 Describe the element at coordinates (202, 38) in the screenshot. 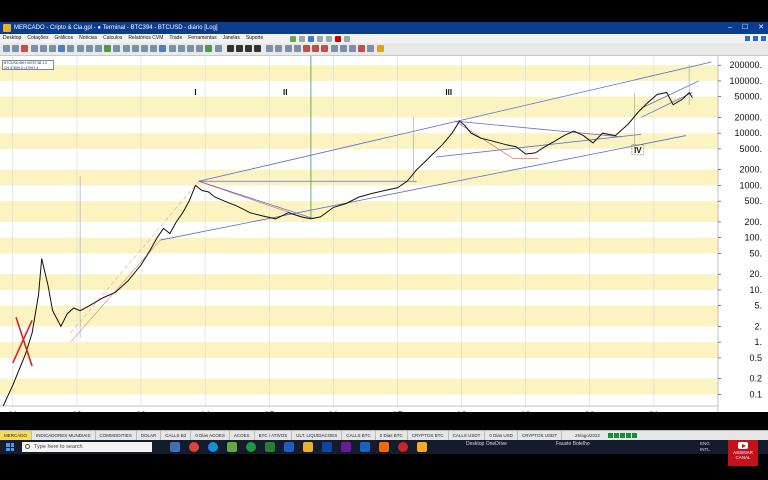

I see `menu-ferramentas: Ferramentas` at that location.